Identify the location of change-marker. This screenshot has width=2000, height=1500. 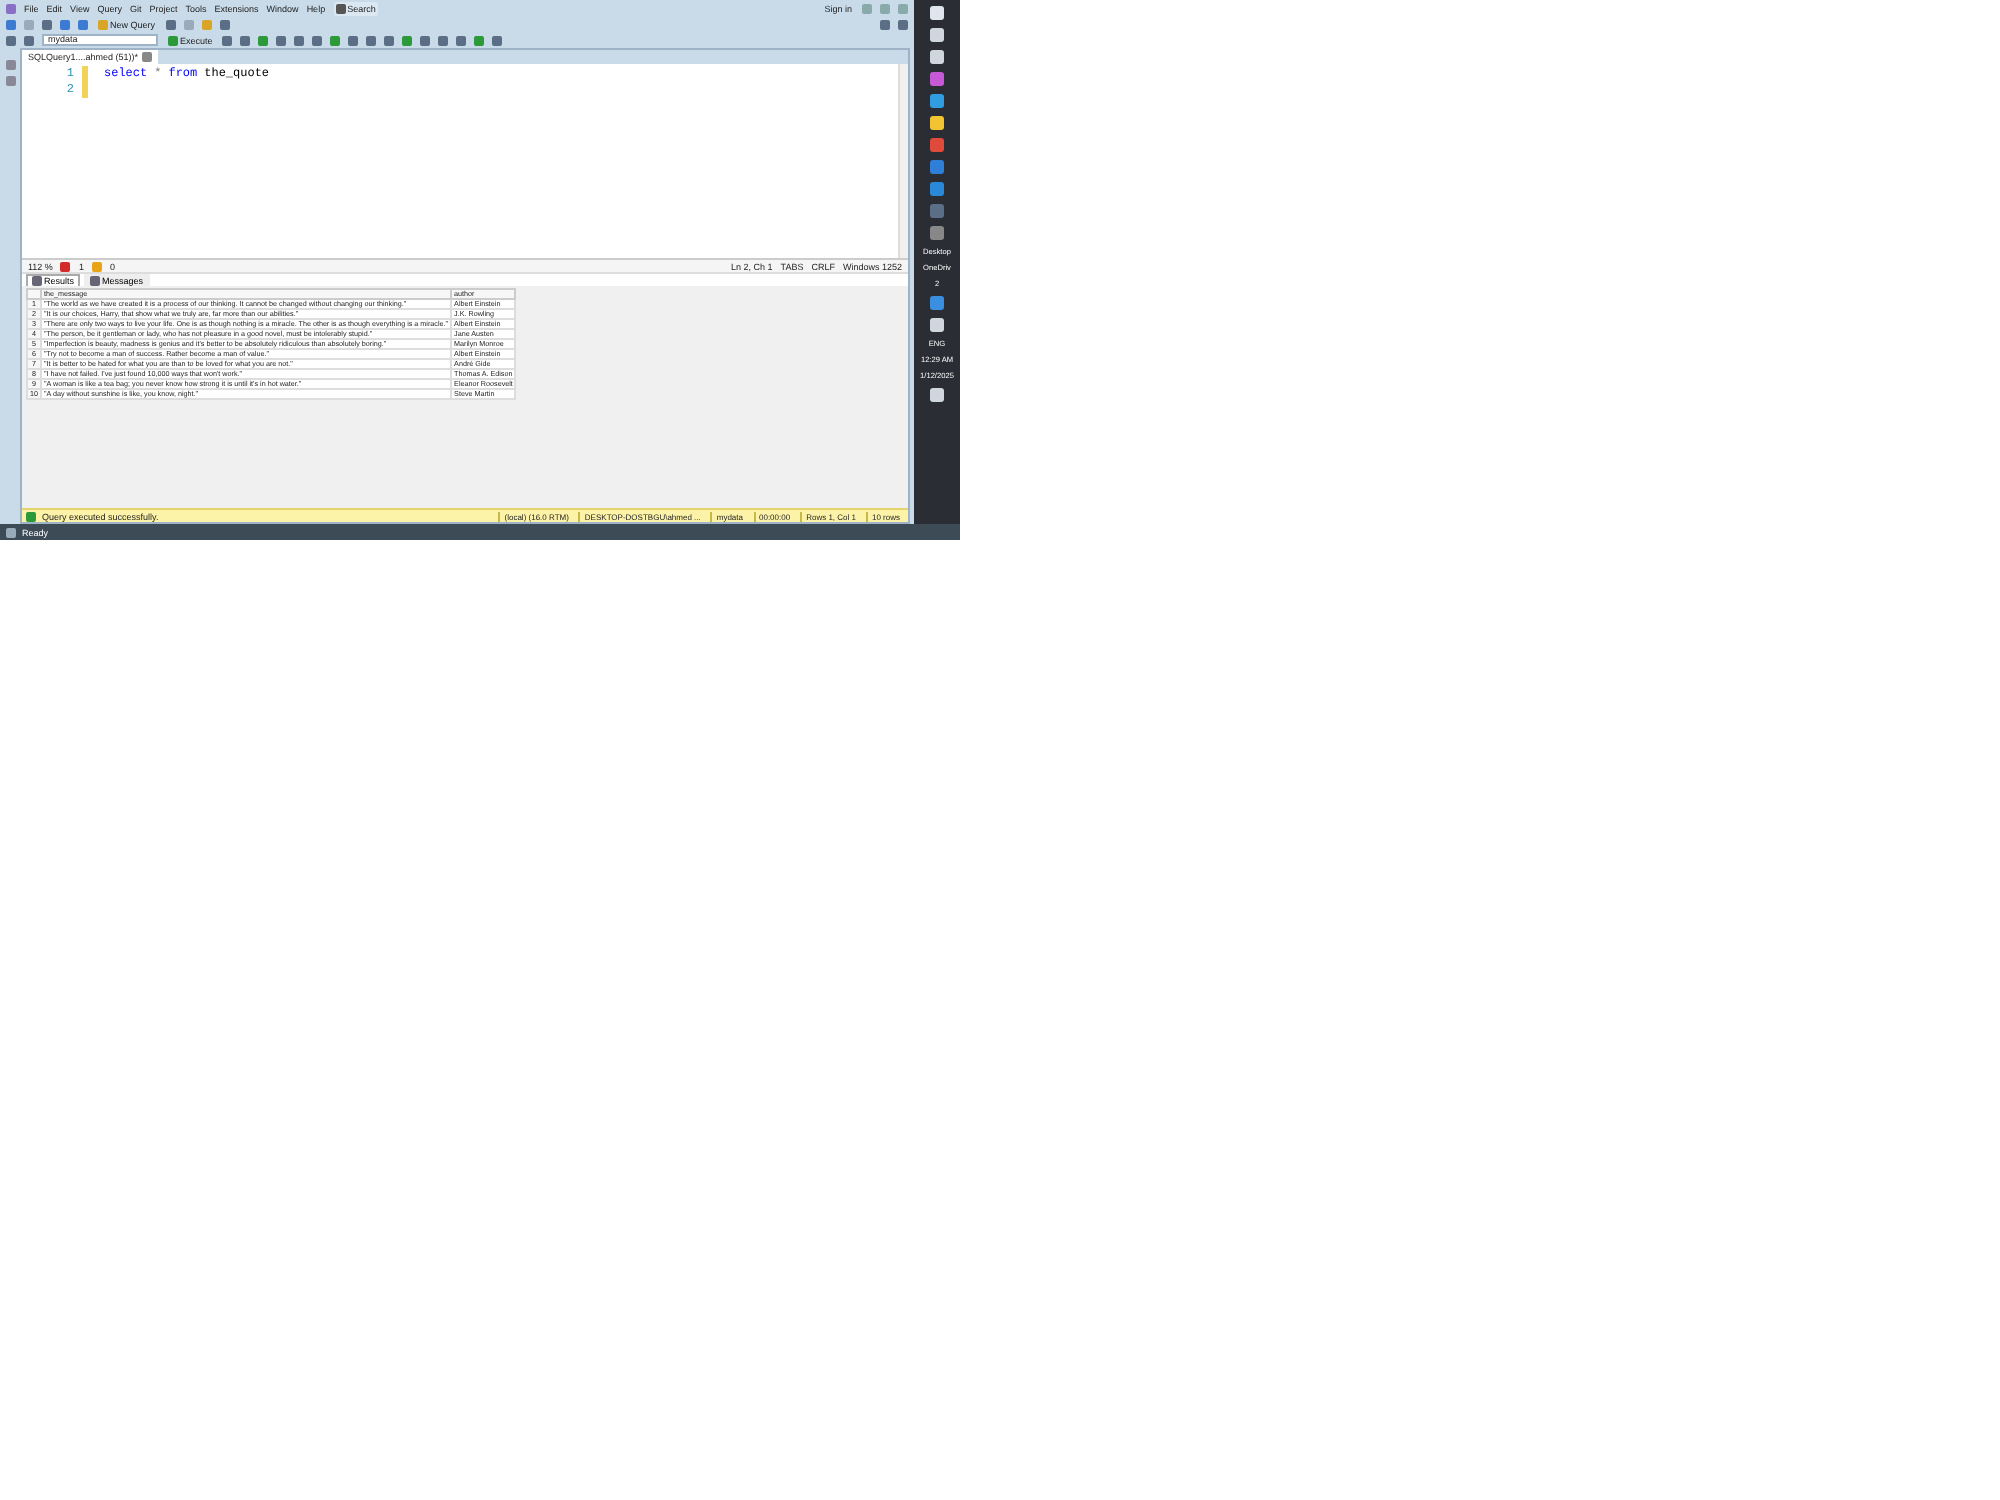
(85, 82).